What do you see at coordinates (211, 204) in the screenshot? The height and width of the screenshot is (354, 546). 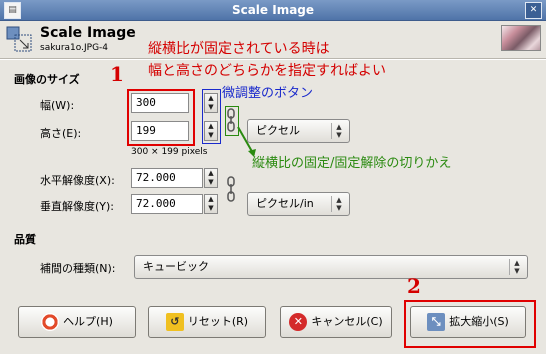 I see `y-resolution-spin-button: ▲ ▼` at bounding box center [211, 204].